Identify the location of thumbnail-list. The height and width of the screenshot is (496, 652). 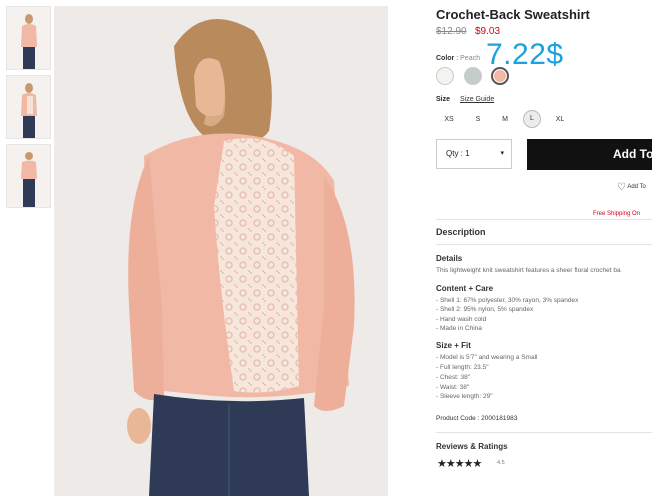
(28, 109).